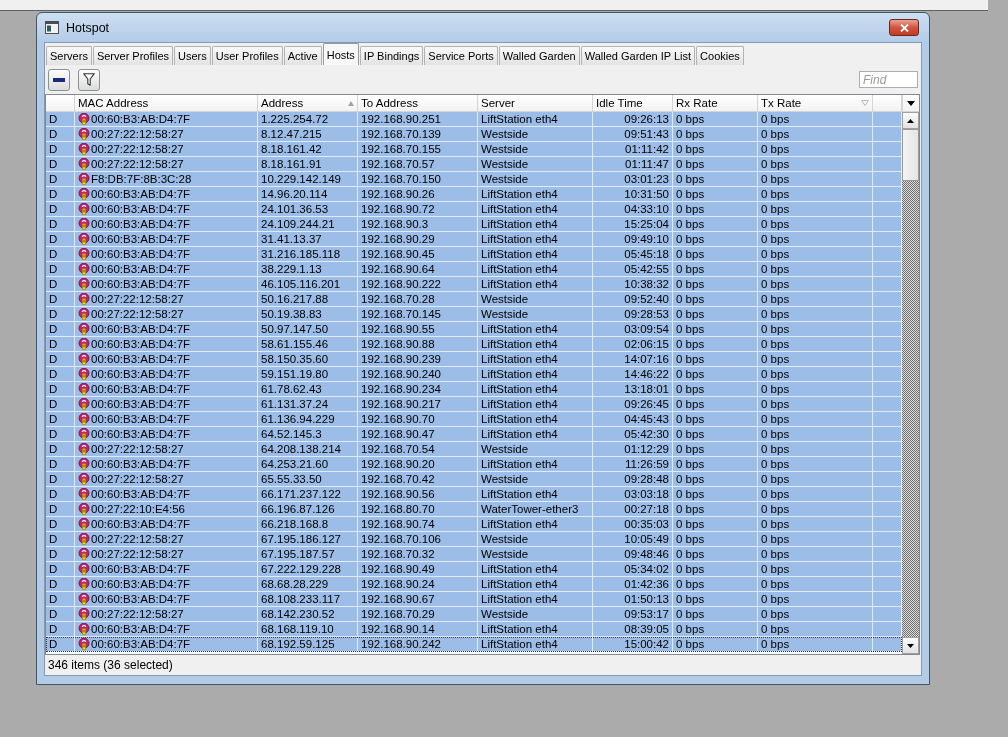 The width and height of the screenshot is (1008, 737). I want to click on table-row: D 00:27:22:12:58:27 67.195.186.127 192.168.70.106 Westside 10:05:49 0 bps 0 bps, so click(474, 539).